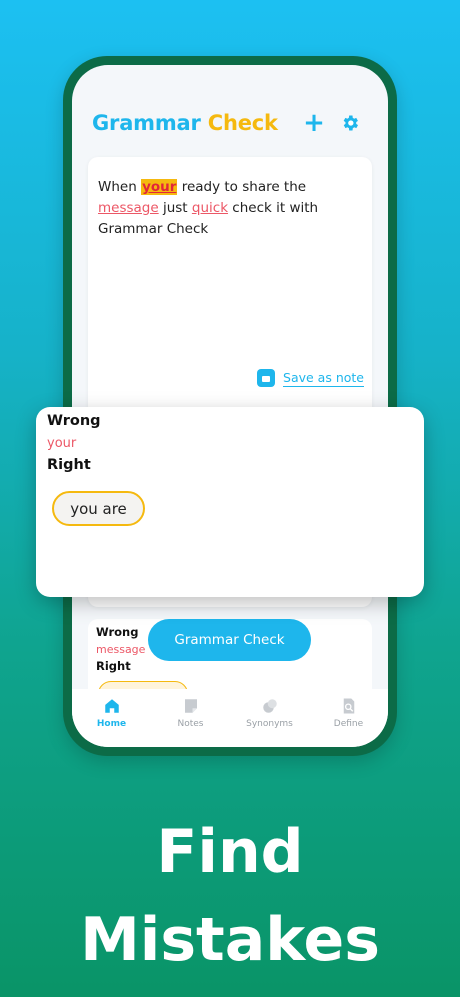 The width and height of the screenshot is (460, 997). Describe the element at coordinates (128, 208) in the screenshot. I see `error-word: message` at that location.